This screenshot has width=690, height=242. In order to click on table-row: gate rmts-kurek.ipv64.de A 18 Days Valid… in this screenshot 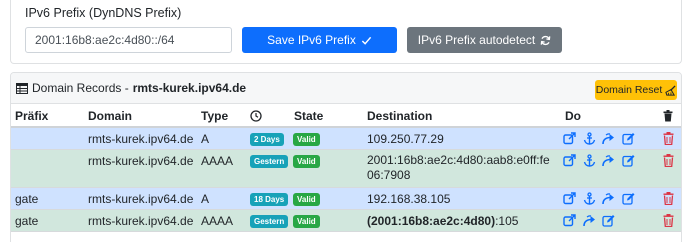, I will do `click(346, 199)`.